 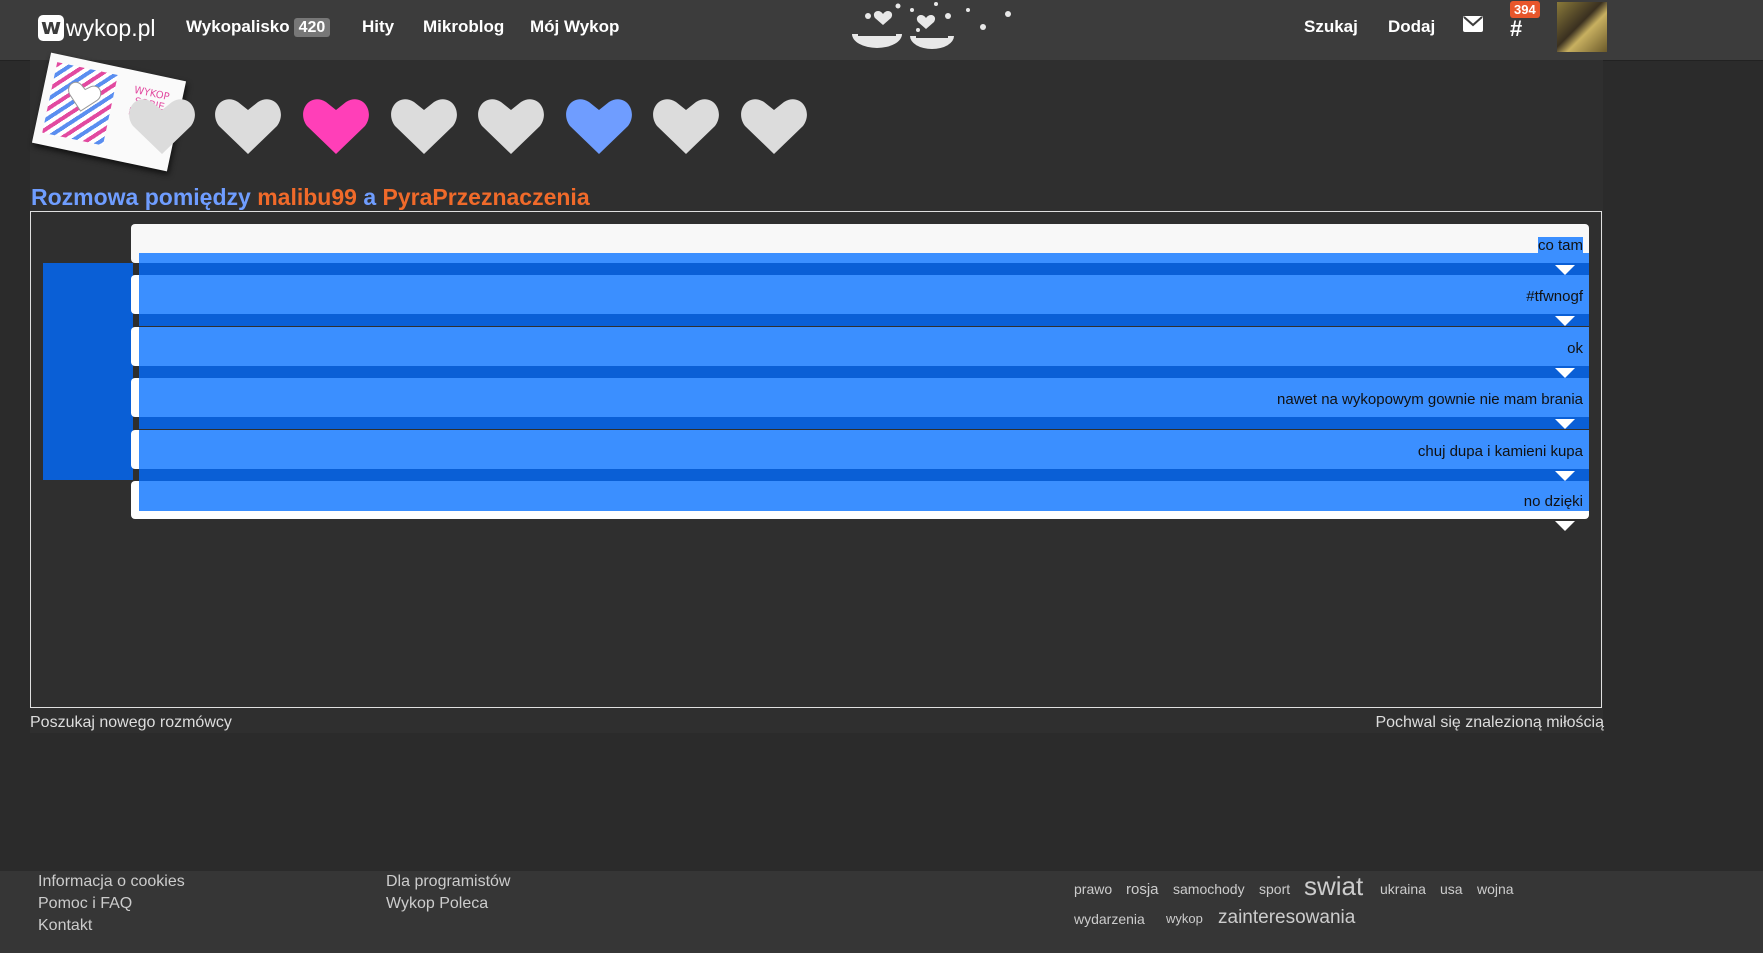 I want to click on tag-link: wydarzenia, so click(x=1109, y=919).